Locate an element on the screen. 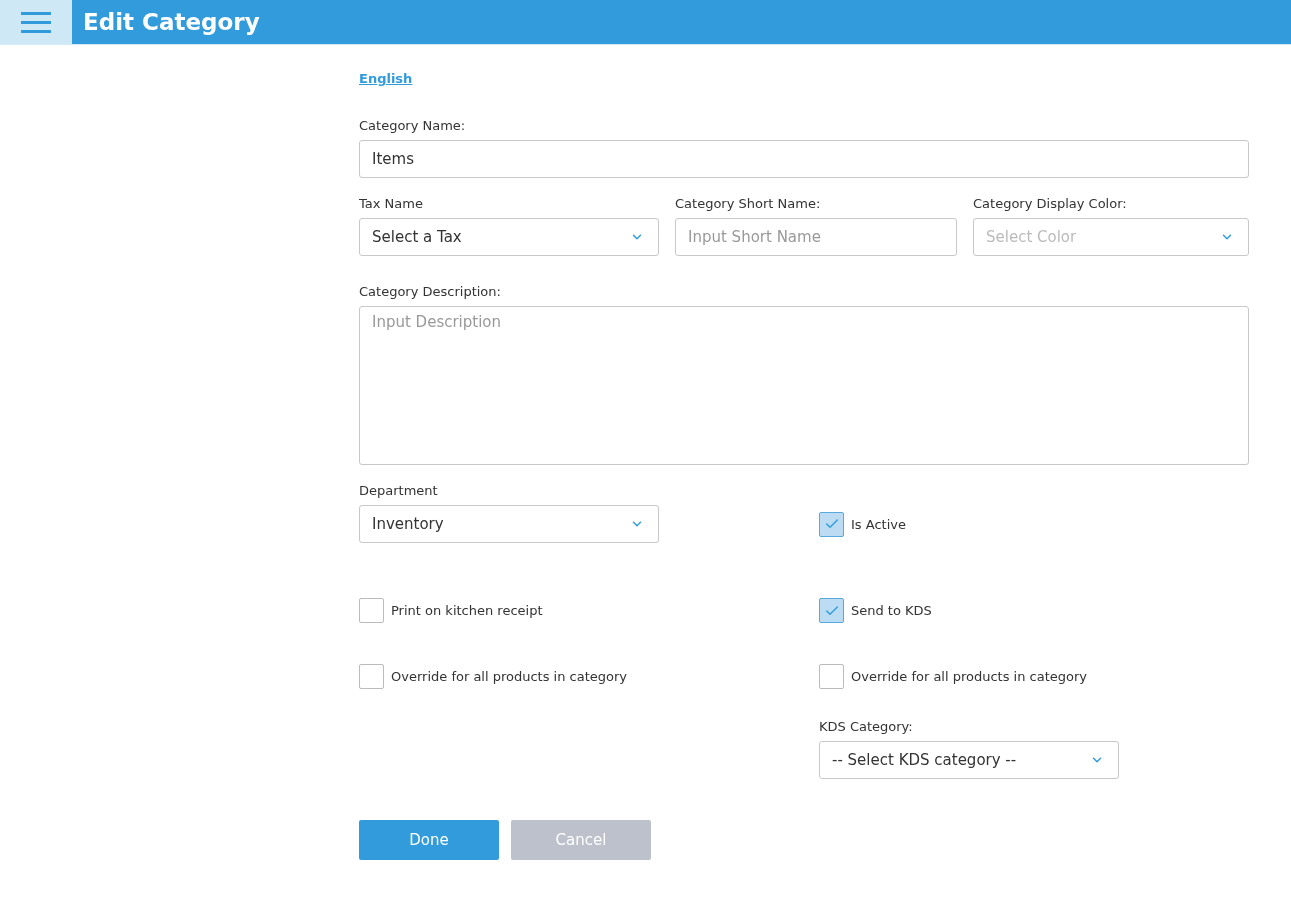  menu-icon is located at coordinates (36, 22).